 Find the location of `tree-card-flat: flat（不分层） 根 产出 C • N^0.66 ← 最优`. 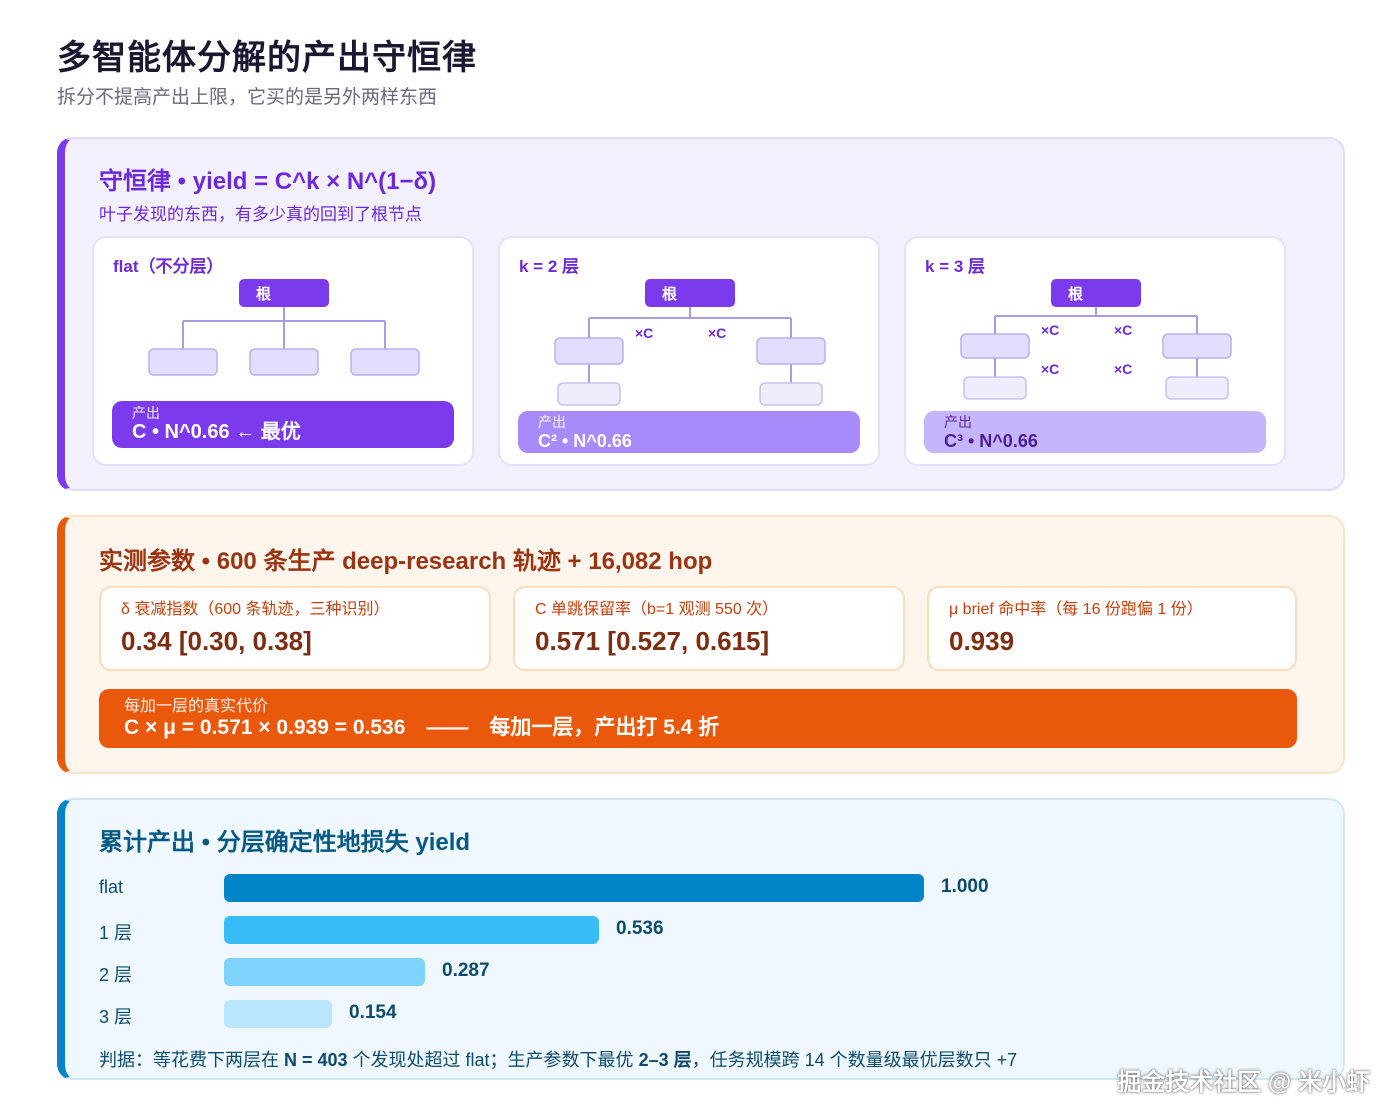

tree-card-flat: flat（不分层） 根 产出 C • N^0.66 ← 最优 is located at coordinates (283, 351).